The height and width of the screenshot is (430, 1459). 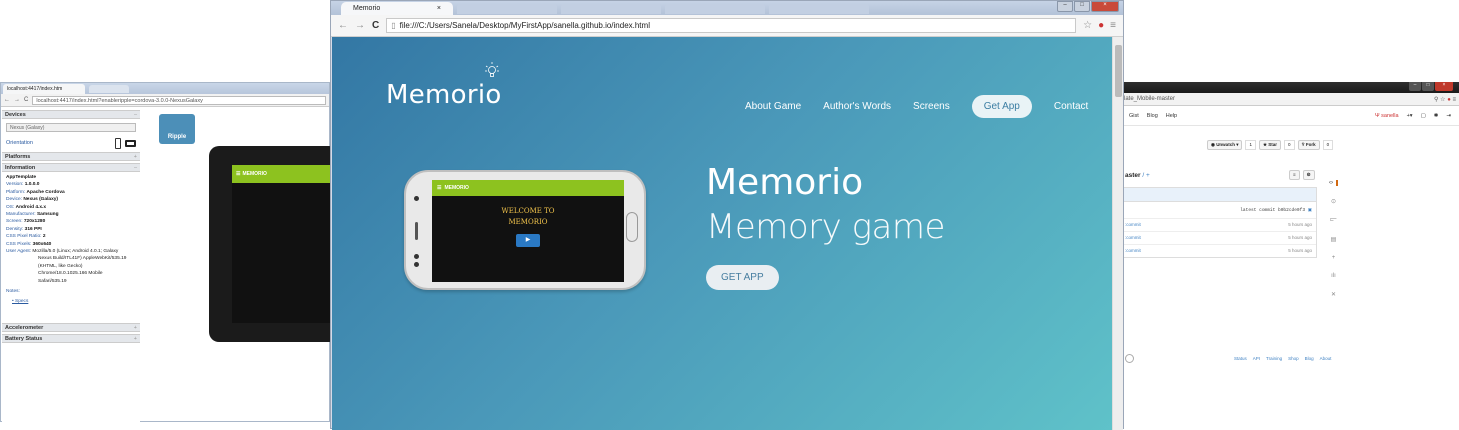 What do you see at coordinates (71, 339) in the screenshot?
I see `battery-header: Battery Status +` at bounding box center [71, 339].